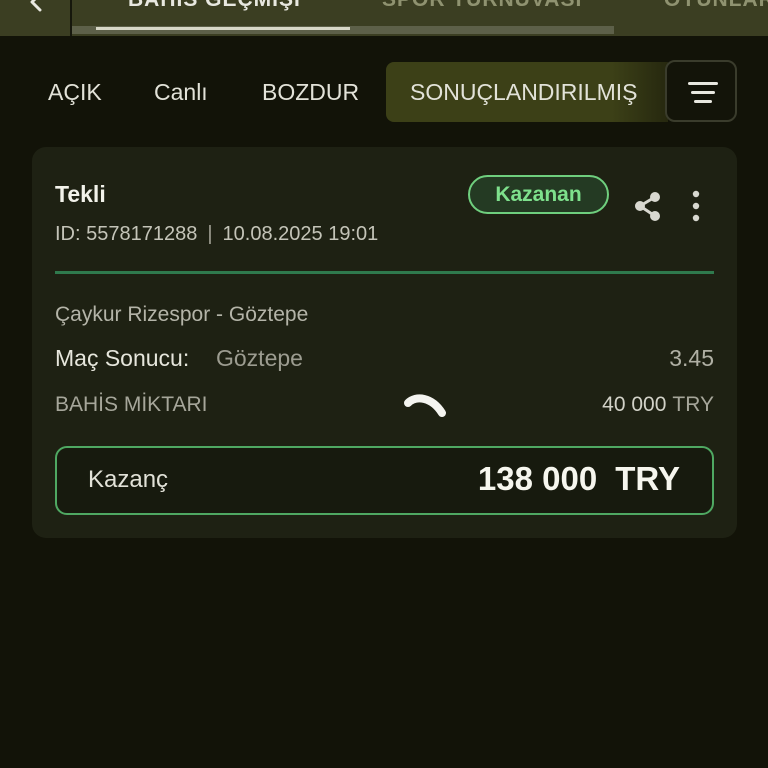 The height and width of the screenshot is (768, 768). Describe the element at coordinates (701, 91) in the screenshot. I see `filter-button` at that location.